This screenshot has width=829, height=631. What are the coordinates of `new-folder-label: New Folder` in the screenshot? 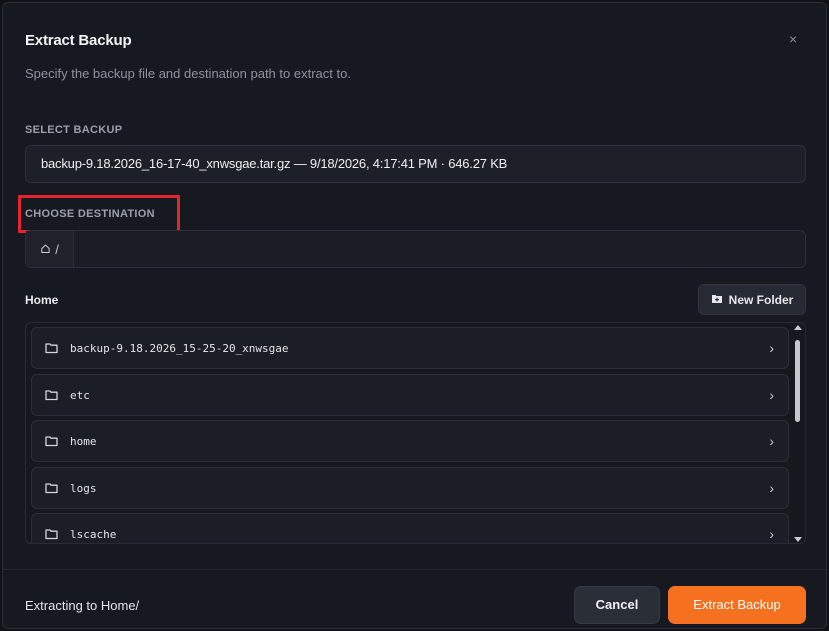 It's located at (761, 299).